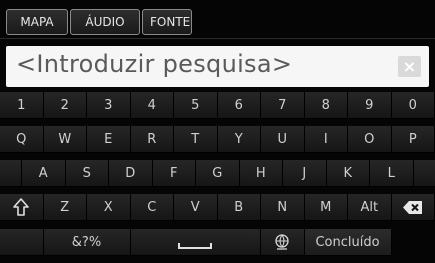 The height and width of the screenshot is (263, 435). I want to click on key-h: H, so click(261, 173).